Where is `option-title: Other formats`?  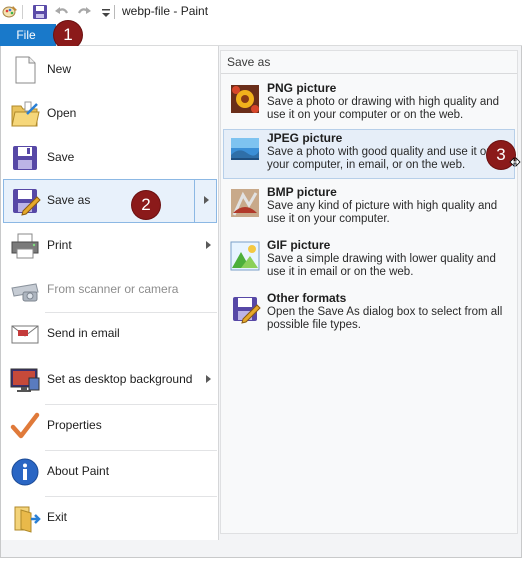
option-title: Other formats is located at coordinates (307, 298).